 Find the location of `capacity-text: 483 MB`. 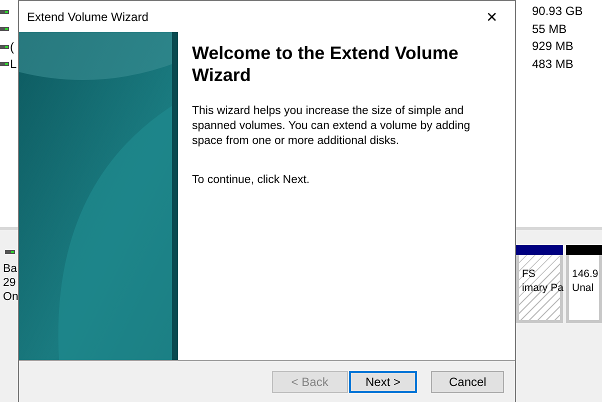

capacity-text: 483 MB is located at coordinates (552, 64).